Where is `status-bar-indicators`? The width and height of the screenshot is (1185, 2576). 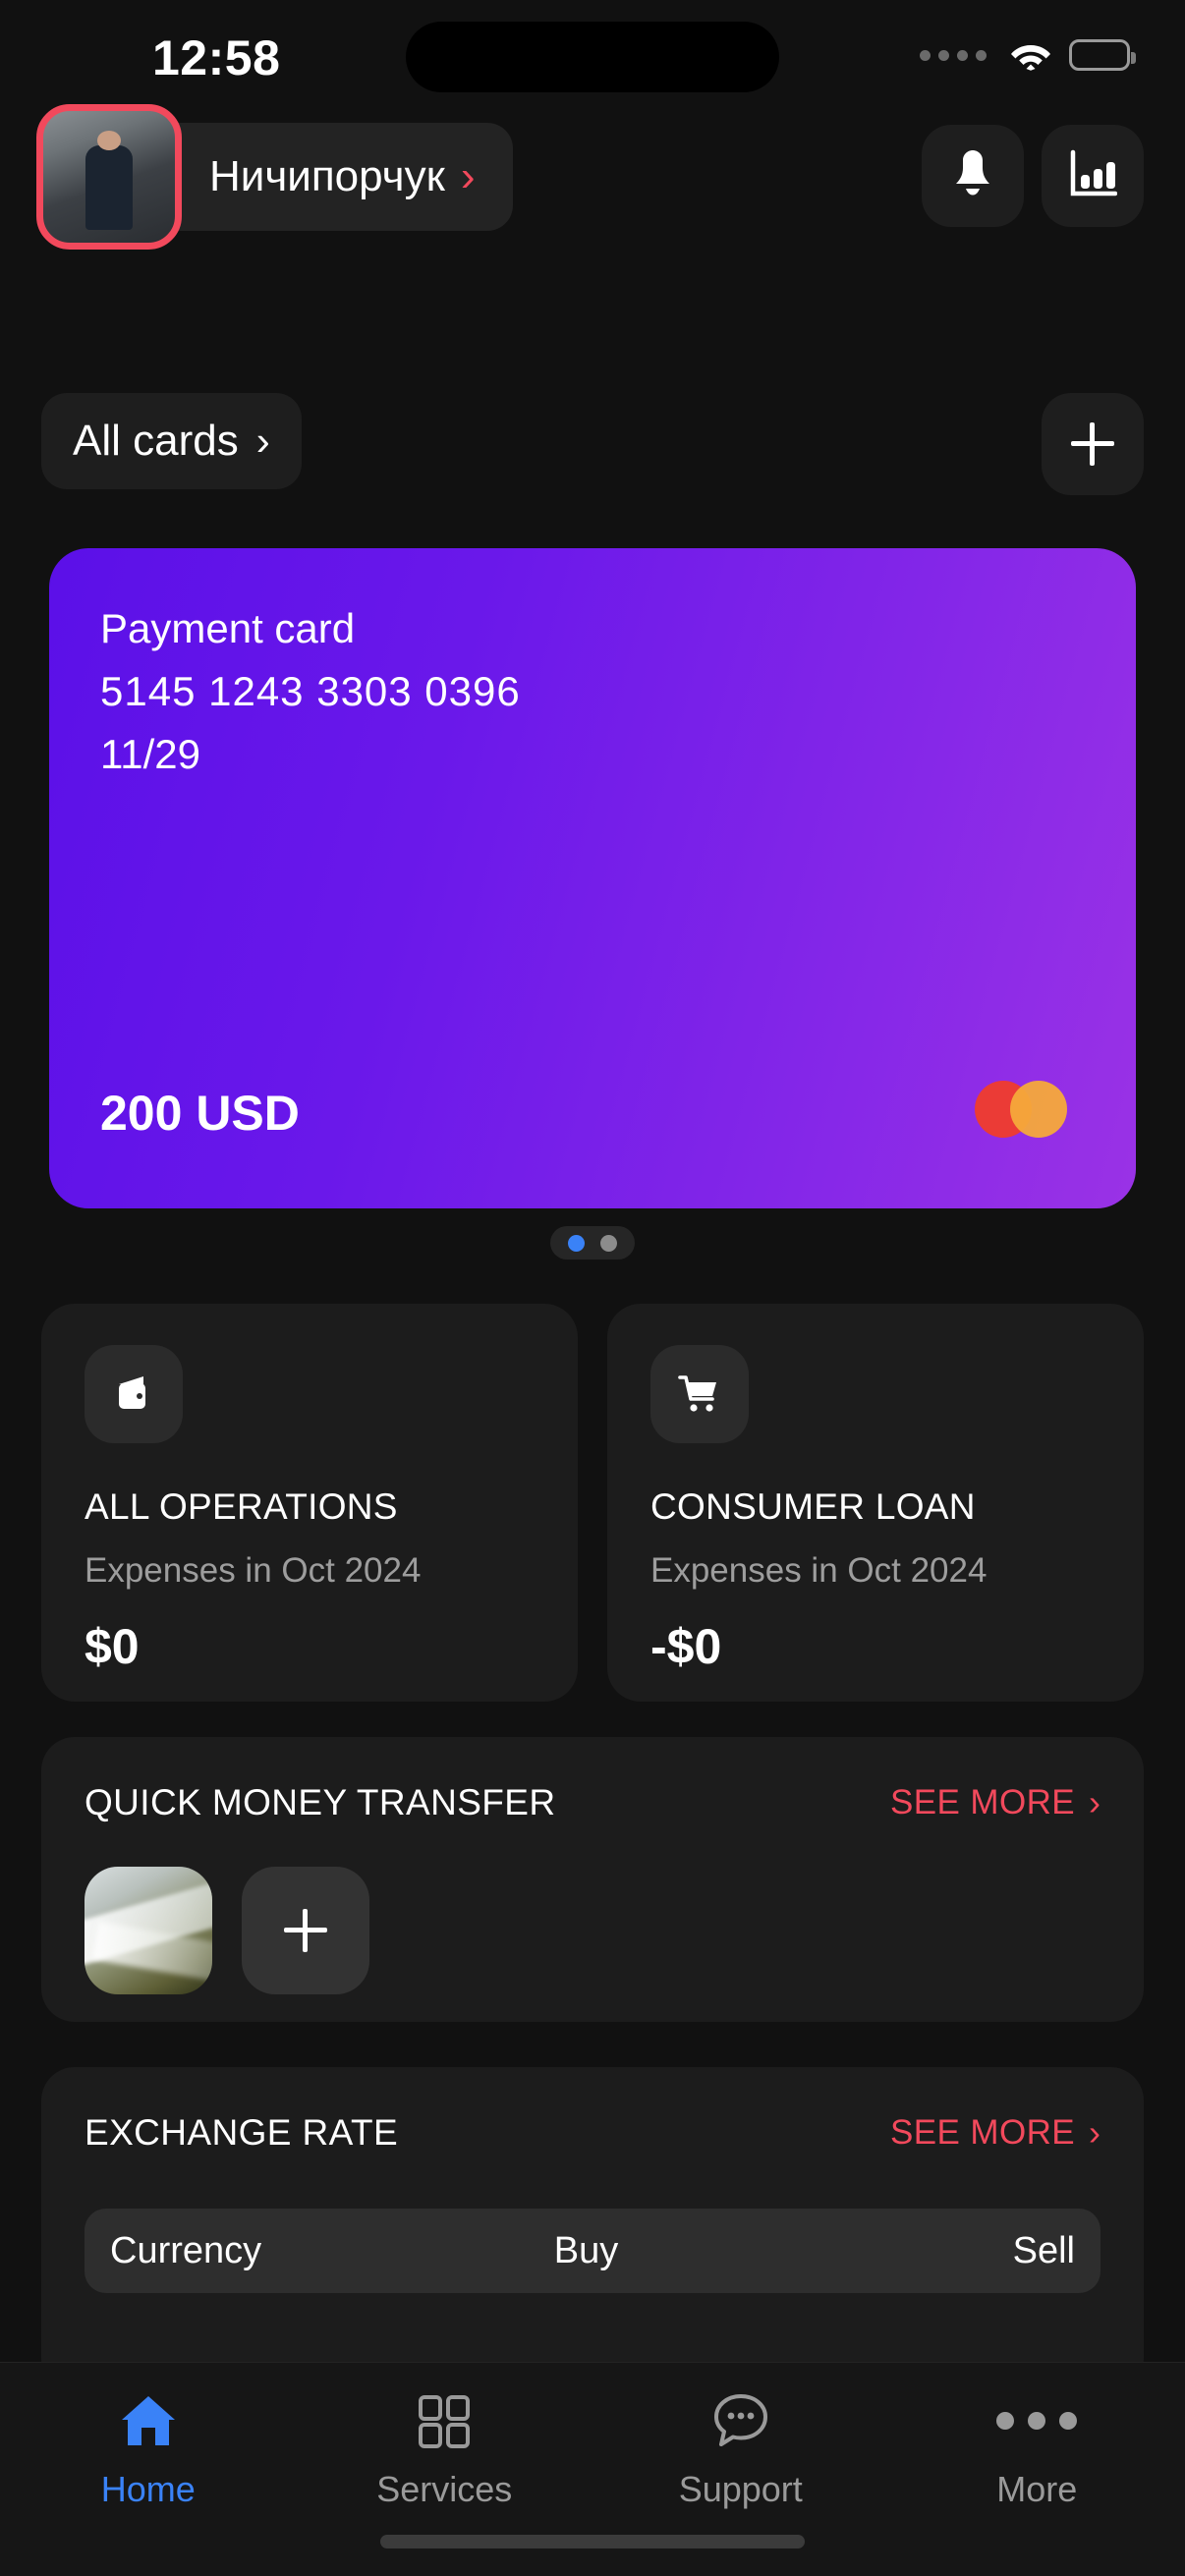
status-bar-indicators is located at coordinates (1028, 55).